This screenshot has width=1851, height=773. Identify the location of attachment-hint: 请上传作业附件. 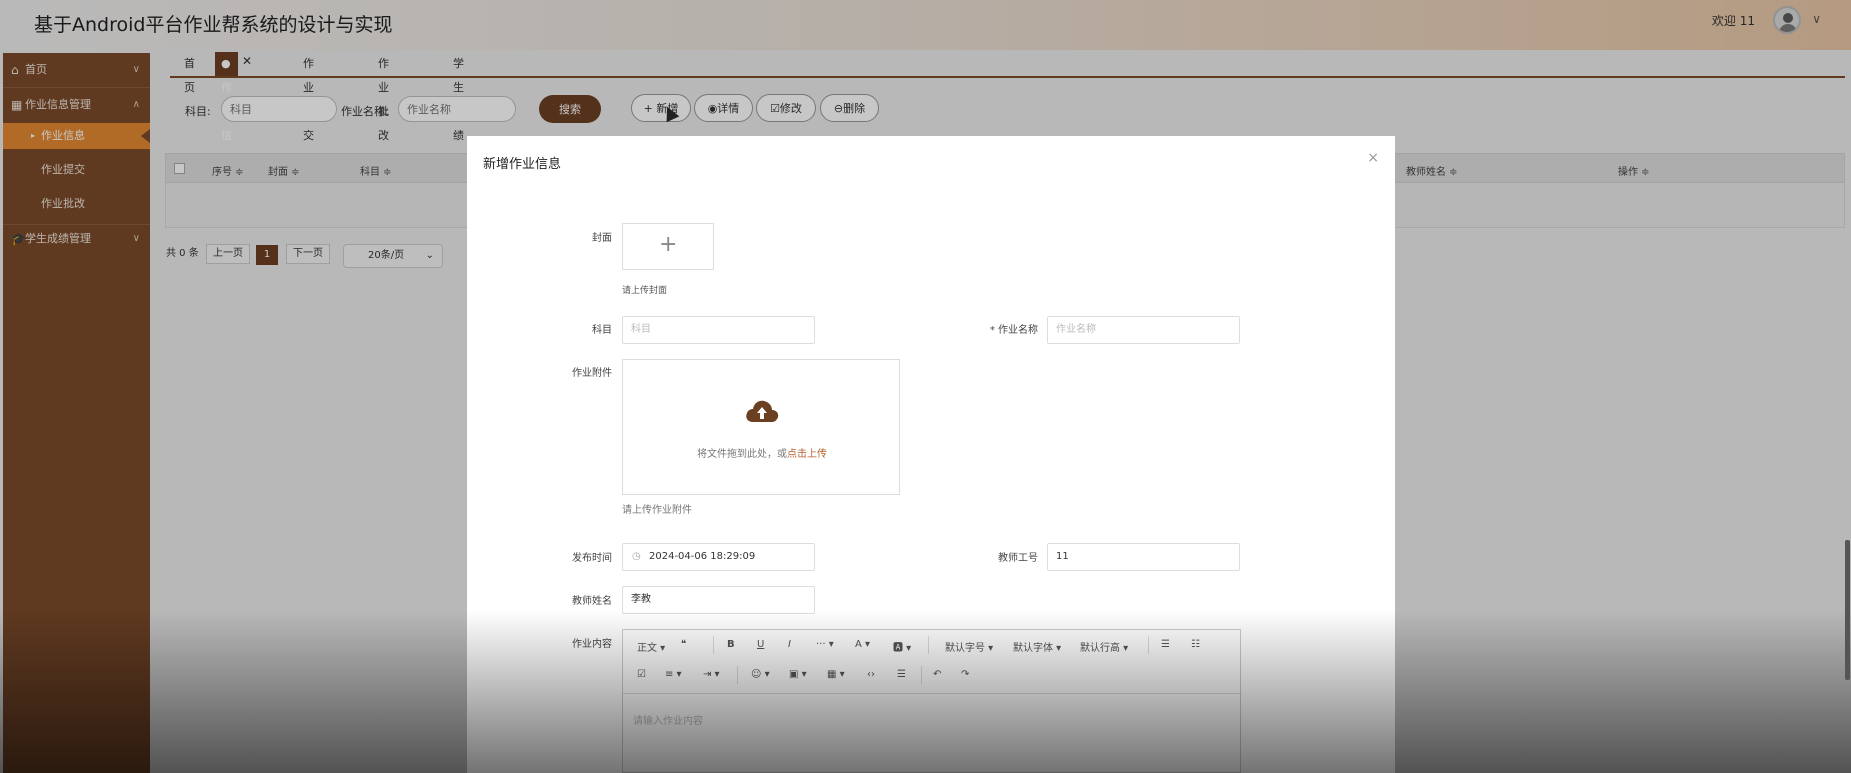
(657, 510).